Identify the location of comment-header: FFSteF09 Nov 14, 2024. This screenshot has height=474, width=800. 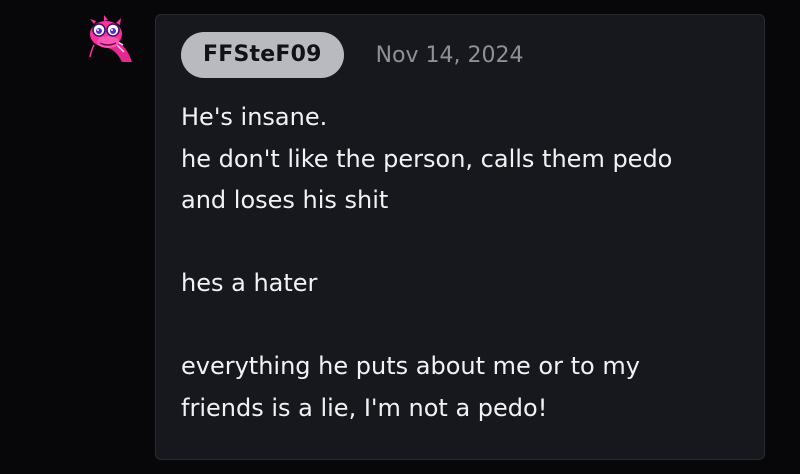
(352, 55).